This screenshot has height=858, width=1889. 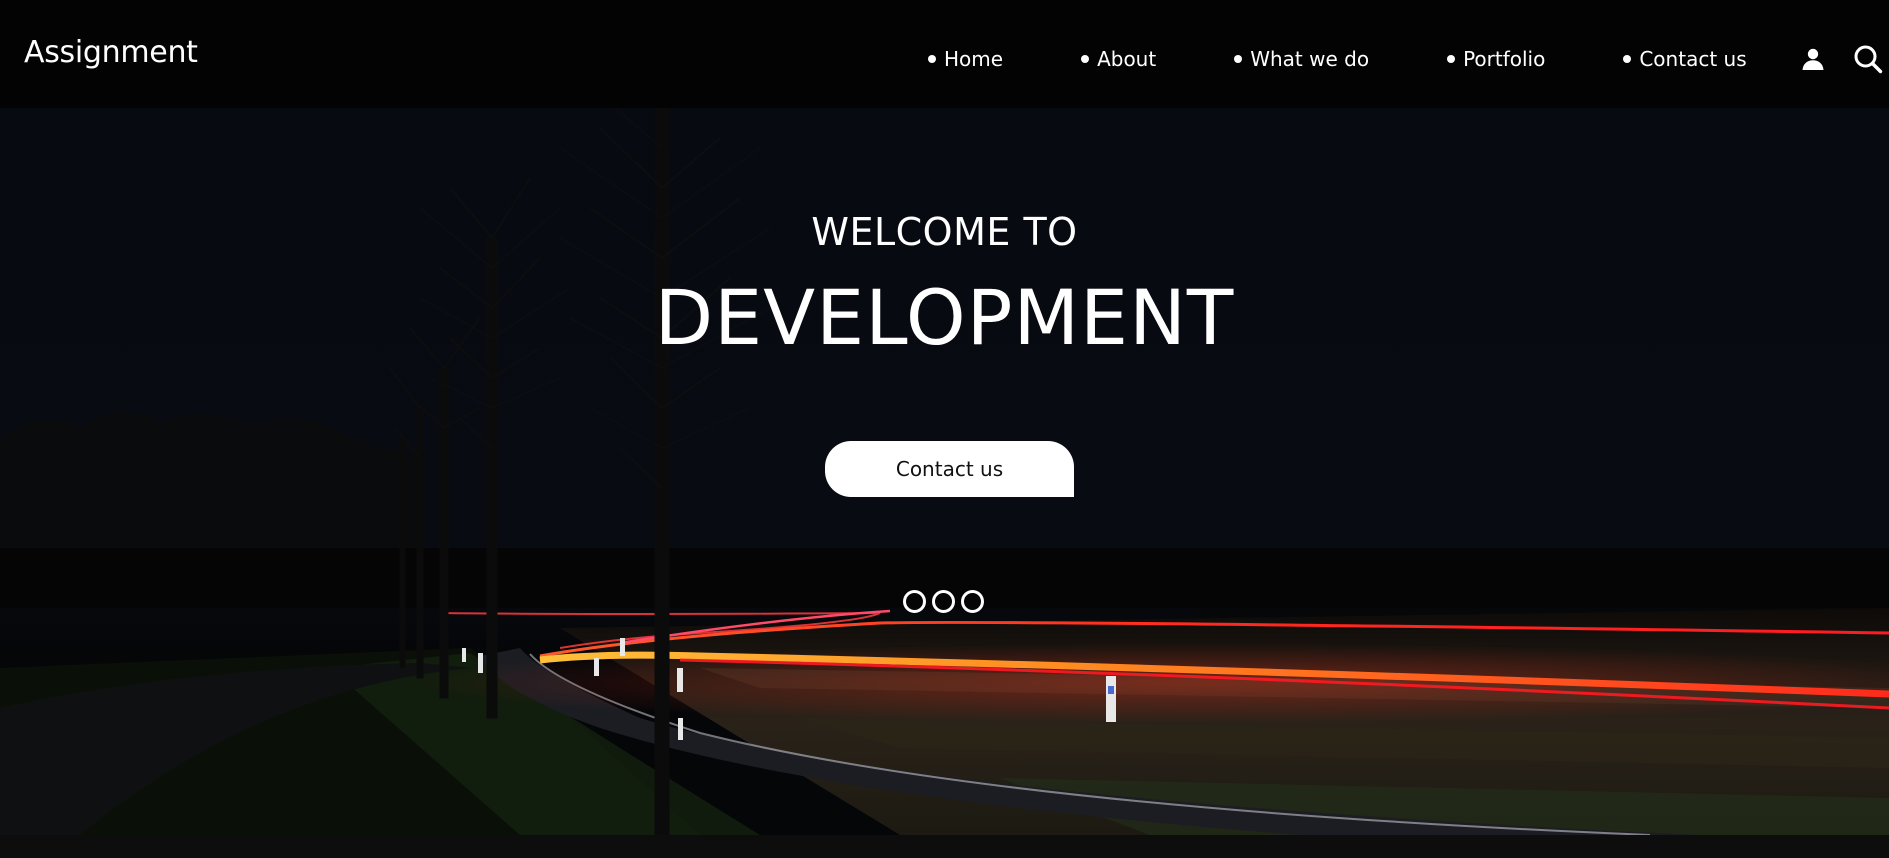 I want to click on user-icon, so click(x=1813, y=59).